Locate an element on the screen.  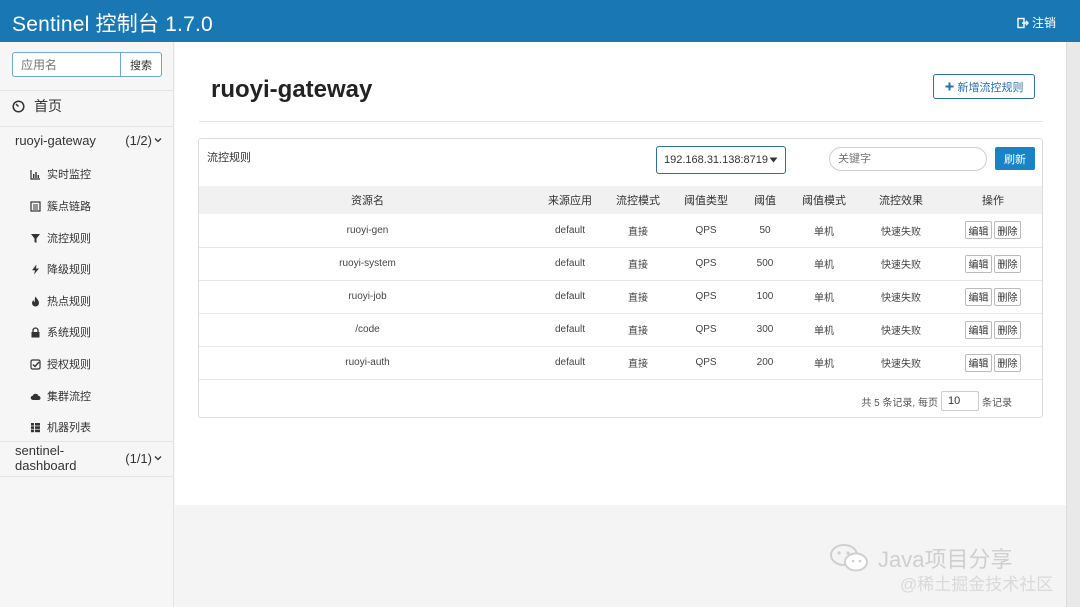
sidebar-item-realtime-monitor: 实时监控 is located at coordinates (60, 174).